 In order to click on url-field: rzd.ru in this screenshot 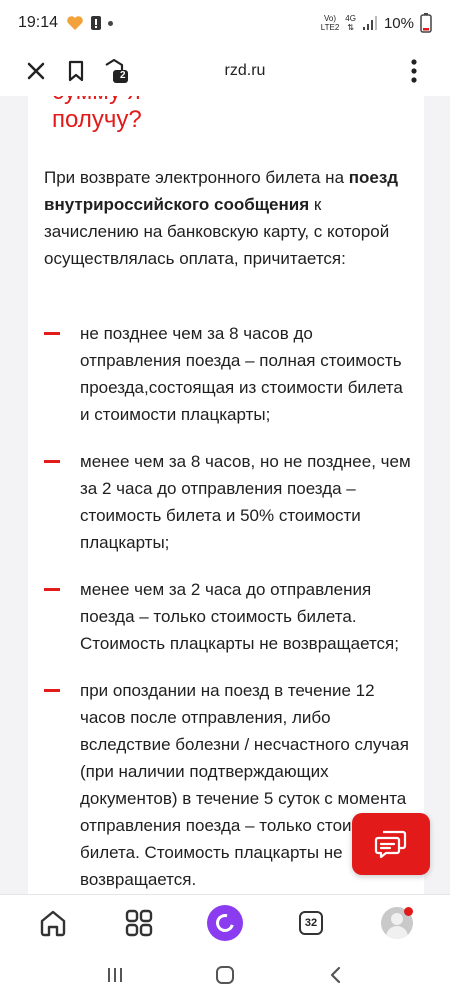, I will do `click(245, 71)`.